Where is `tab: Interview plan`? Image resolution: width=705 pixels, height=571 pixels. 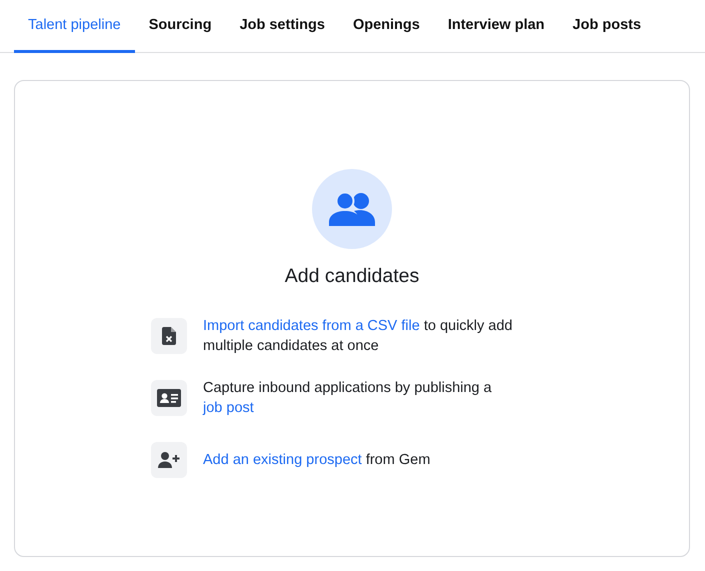 tab: Interview plan is located at coordinates (496, 26).